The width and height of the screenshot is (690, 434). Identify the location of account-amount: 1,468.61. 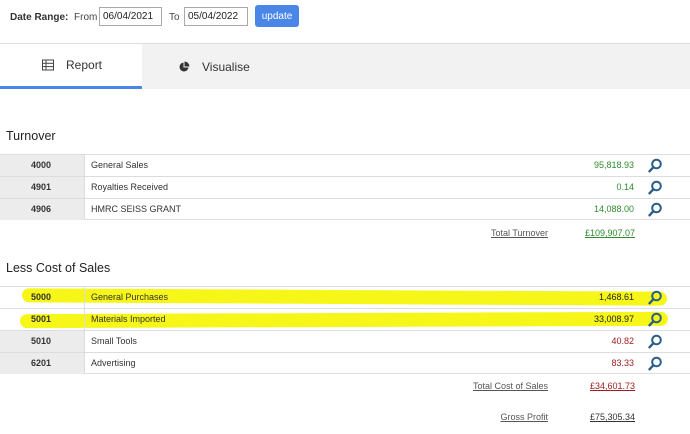
(616, 297).